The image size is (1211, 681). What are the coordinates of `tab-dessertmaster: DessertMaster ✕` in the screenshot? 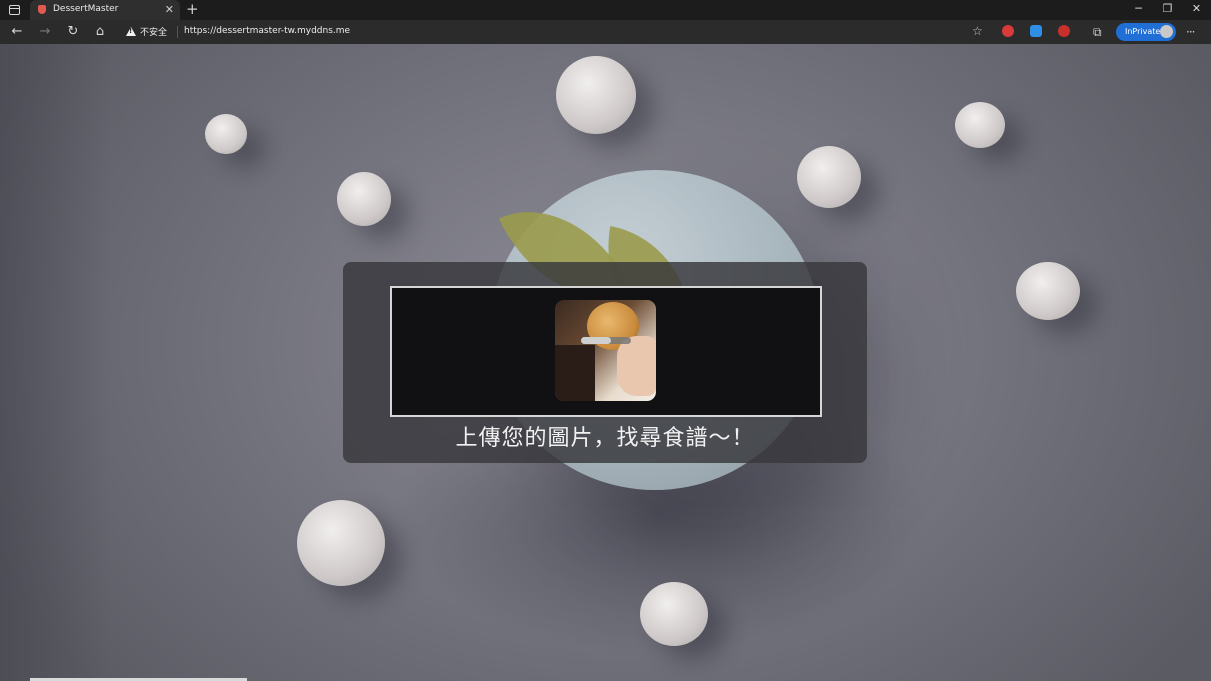 It's located at (105, 10).